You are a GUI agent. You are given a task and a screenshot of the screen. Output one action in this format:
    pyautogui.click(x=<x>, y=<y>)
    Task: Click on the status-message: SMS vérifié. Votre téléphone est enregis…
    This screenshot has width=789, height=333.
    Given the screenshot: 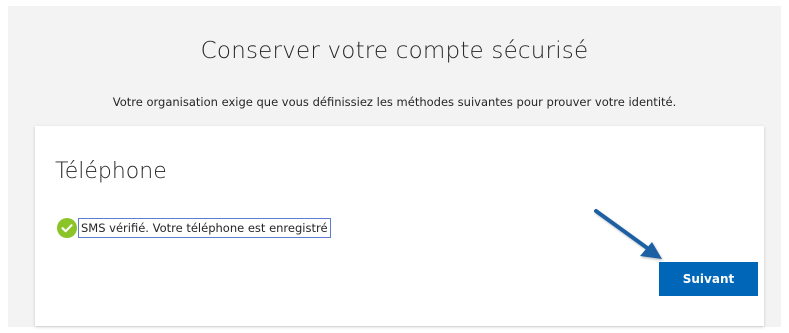 What is the action you would take?
    pyautogui.click(x=204, y=228)
    